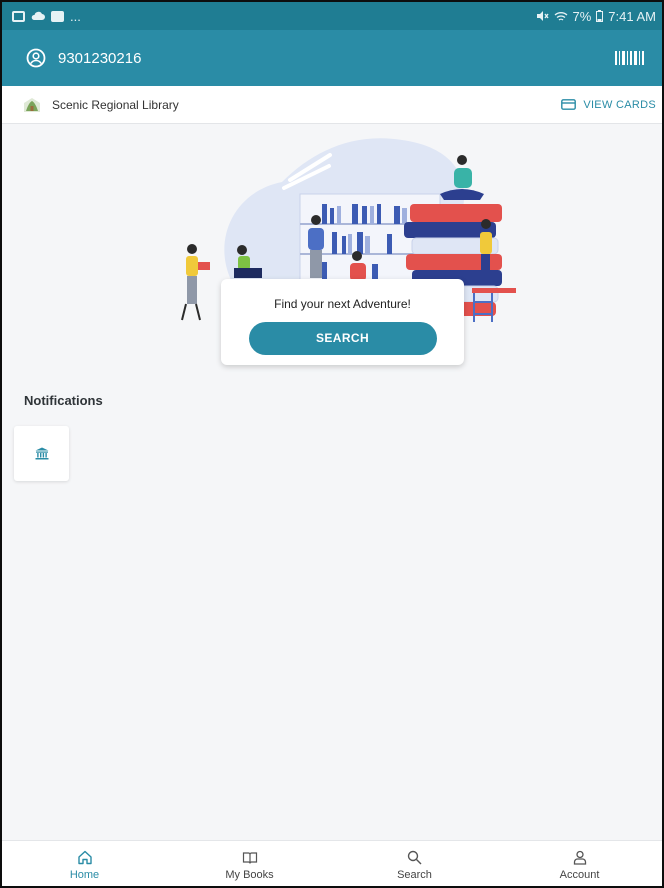  I want to click on user-id: 9301230216, so click(100, 58).